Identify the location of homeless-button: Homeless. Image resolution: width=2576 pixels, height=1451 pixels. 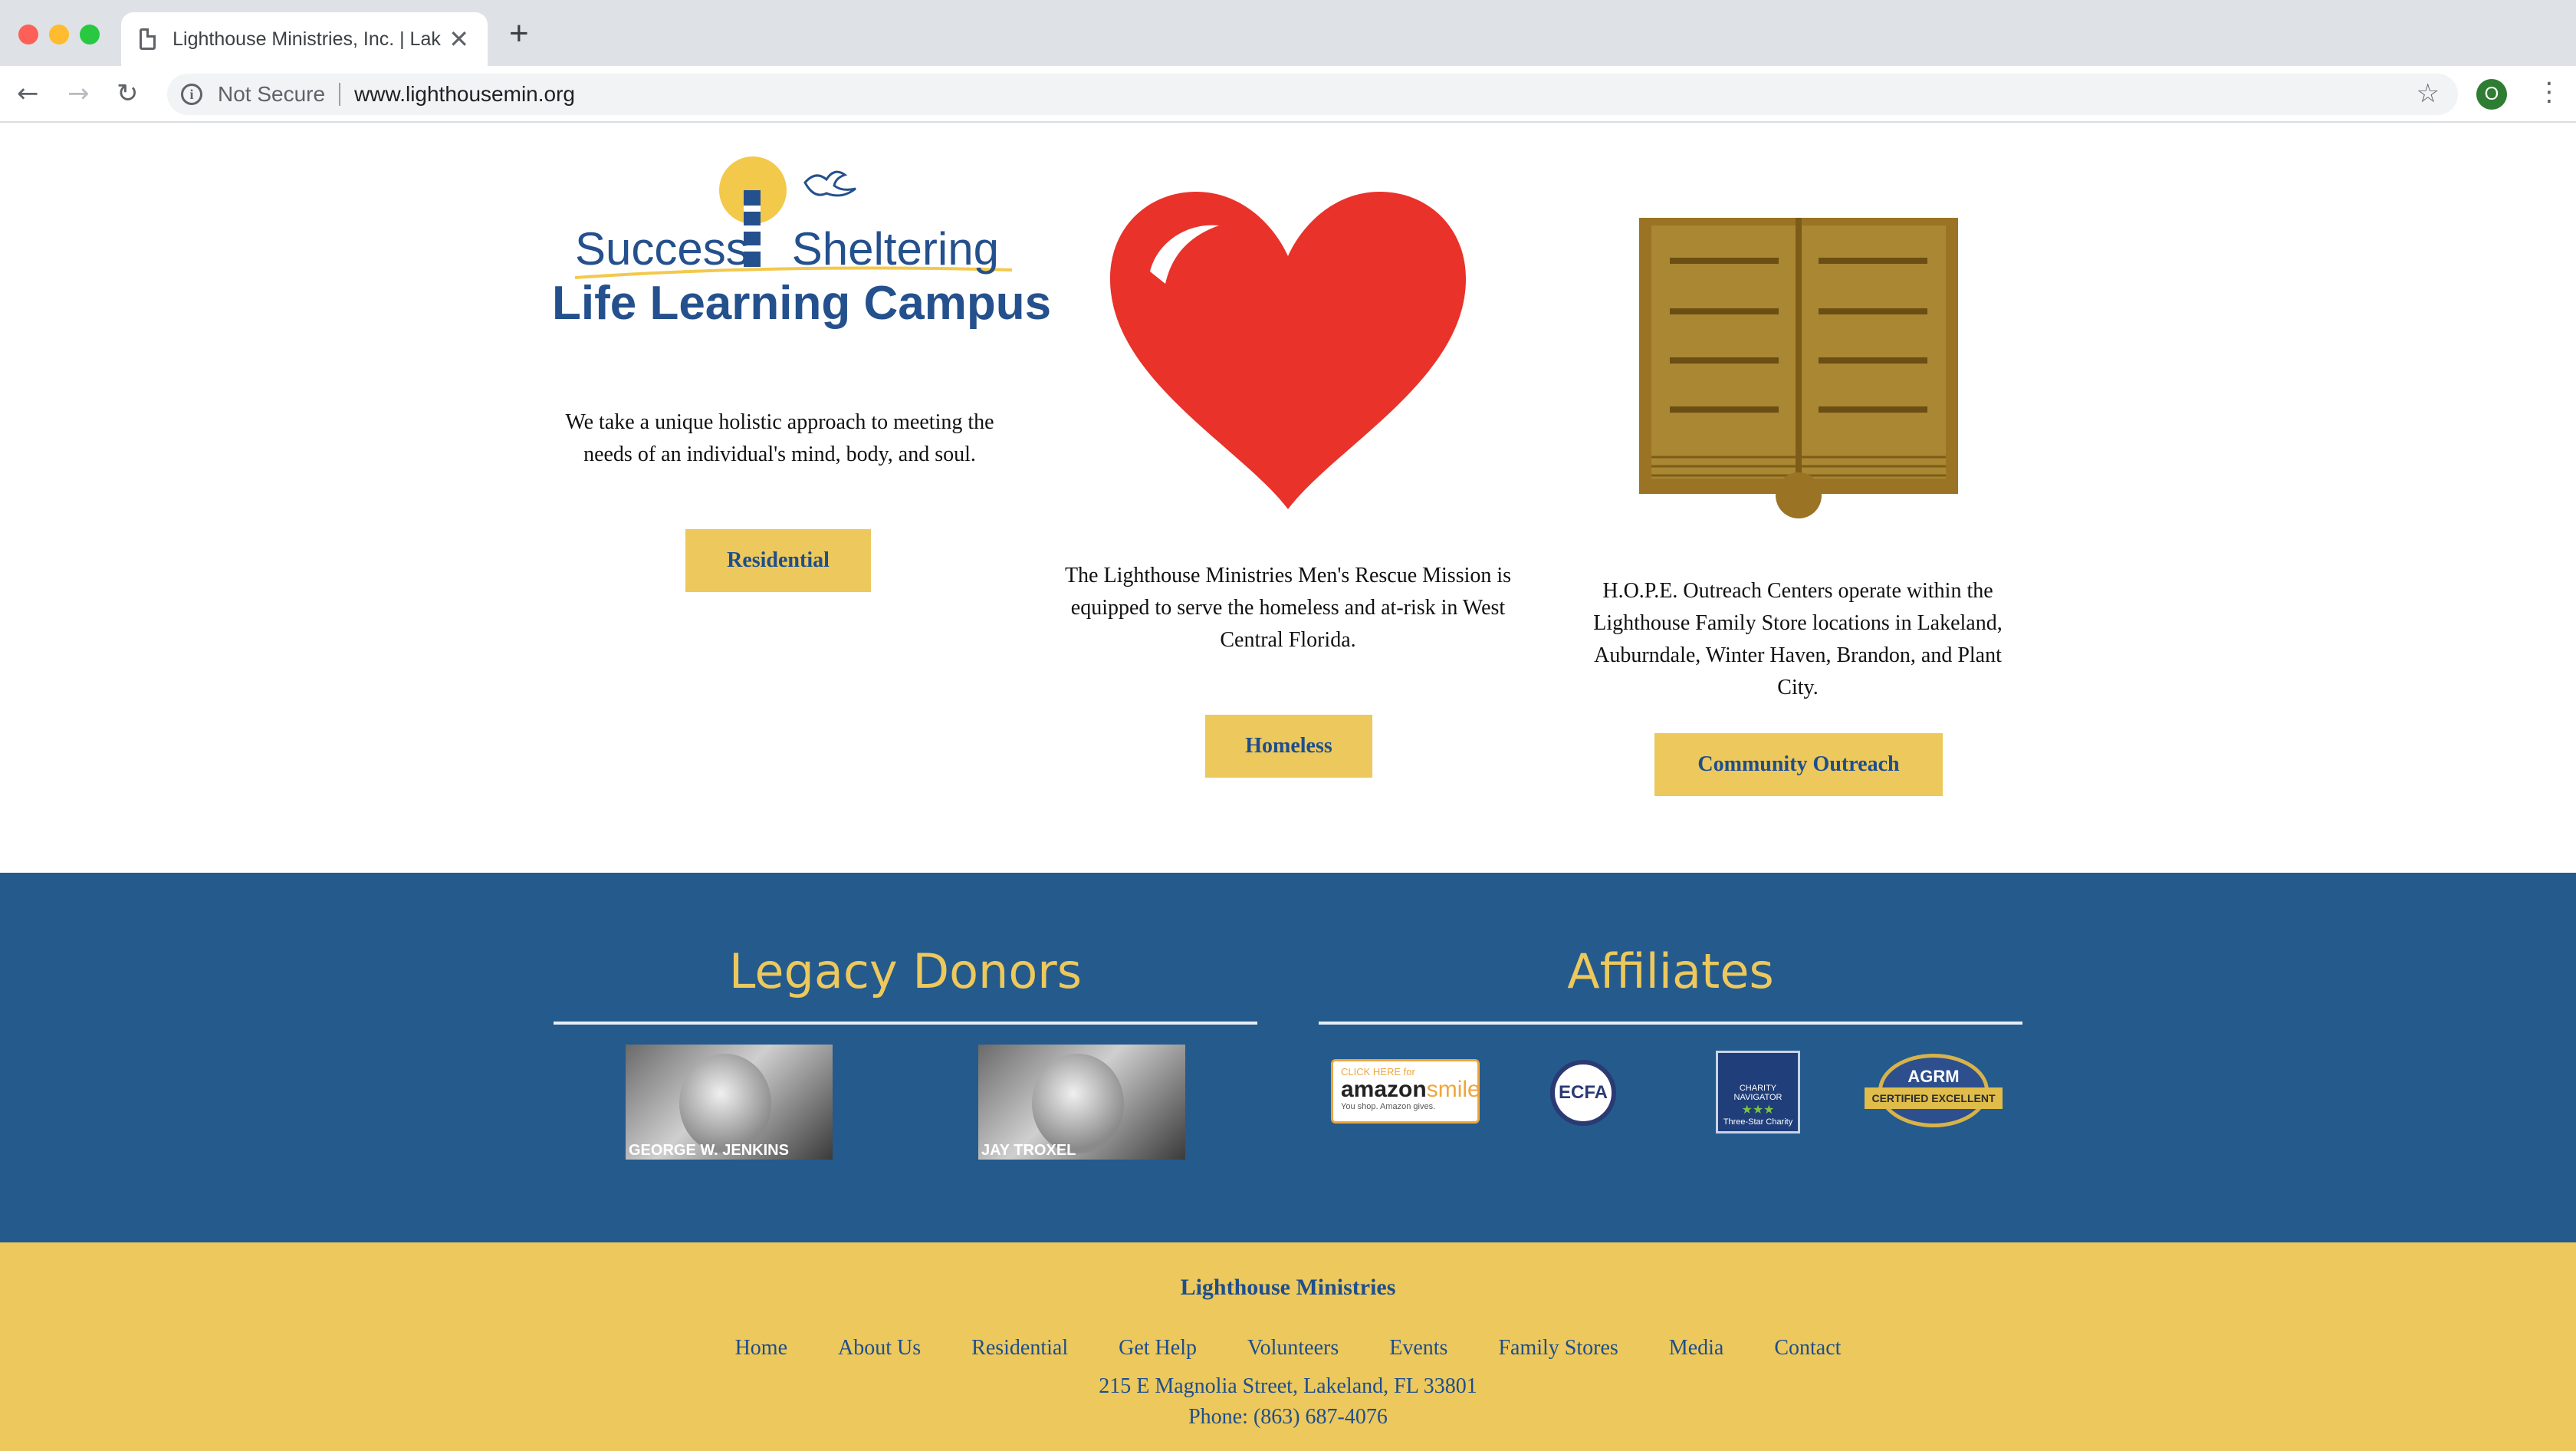
(1288, 746).